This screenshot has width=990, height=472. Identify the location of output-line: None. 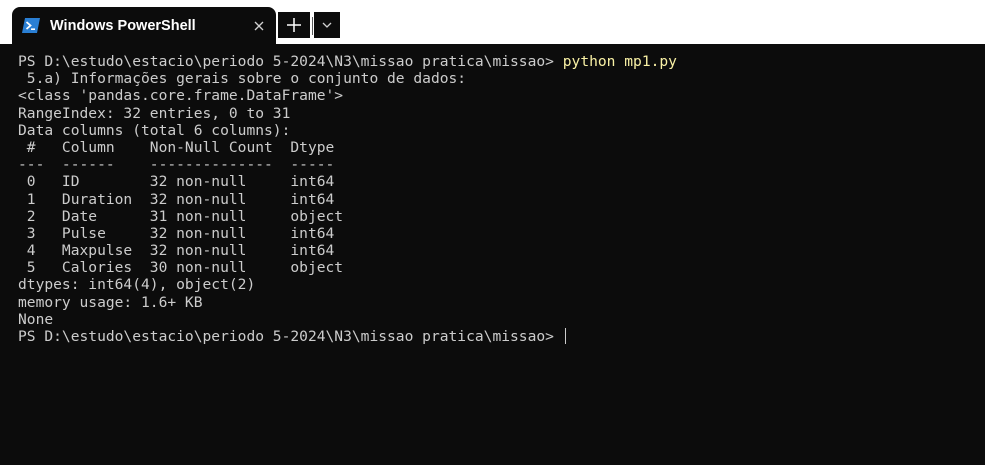
(36, 319).